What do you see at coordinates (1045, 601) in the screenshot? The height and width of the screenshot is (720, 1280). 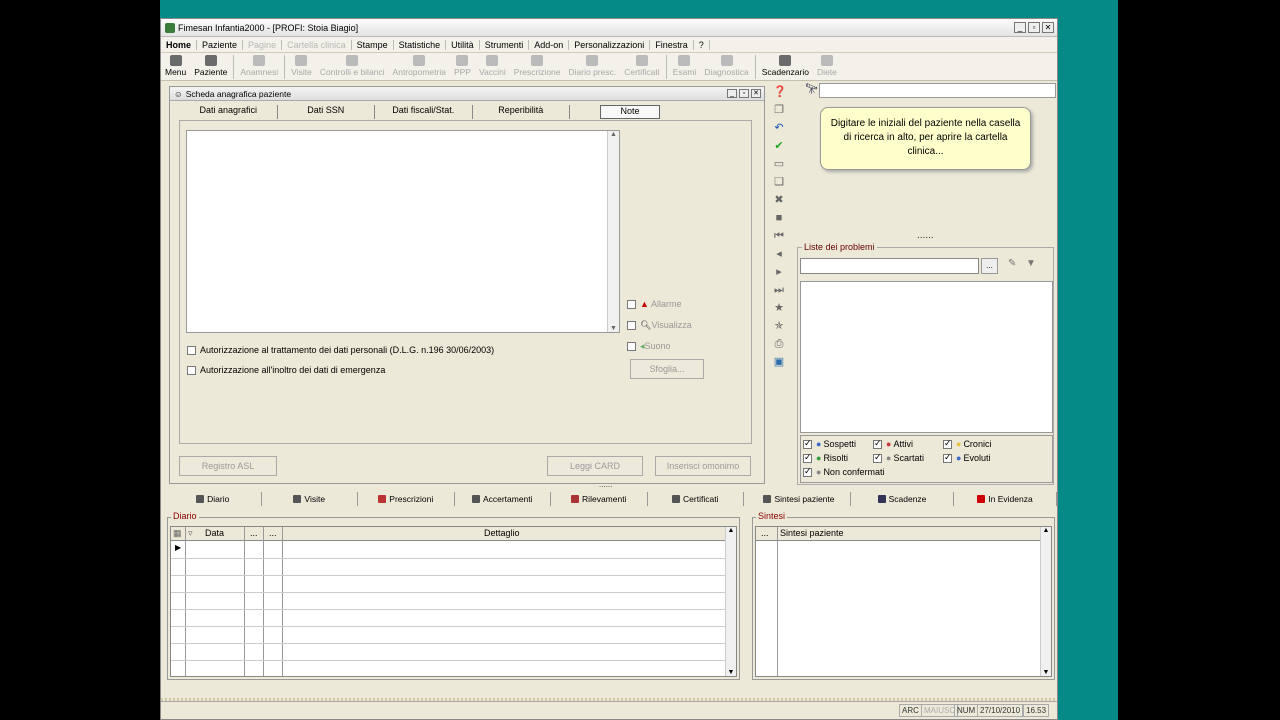 I see `sintesi-scrollbar: ▲ ▼` at bounding box center [1045, 601].